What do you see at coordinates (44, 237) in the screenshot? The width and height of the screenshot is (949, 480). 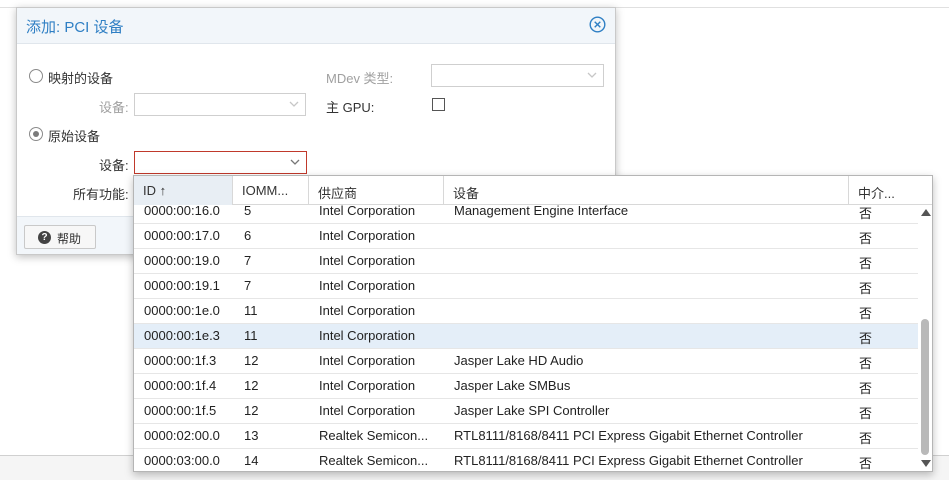 I see `question-circle-icon: ?` at bounding box center [44, 237].